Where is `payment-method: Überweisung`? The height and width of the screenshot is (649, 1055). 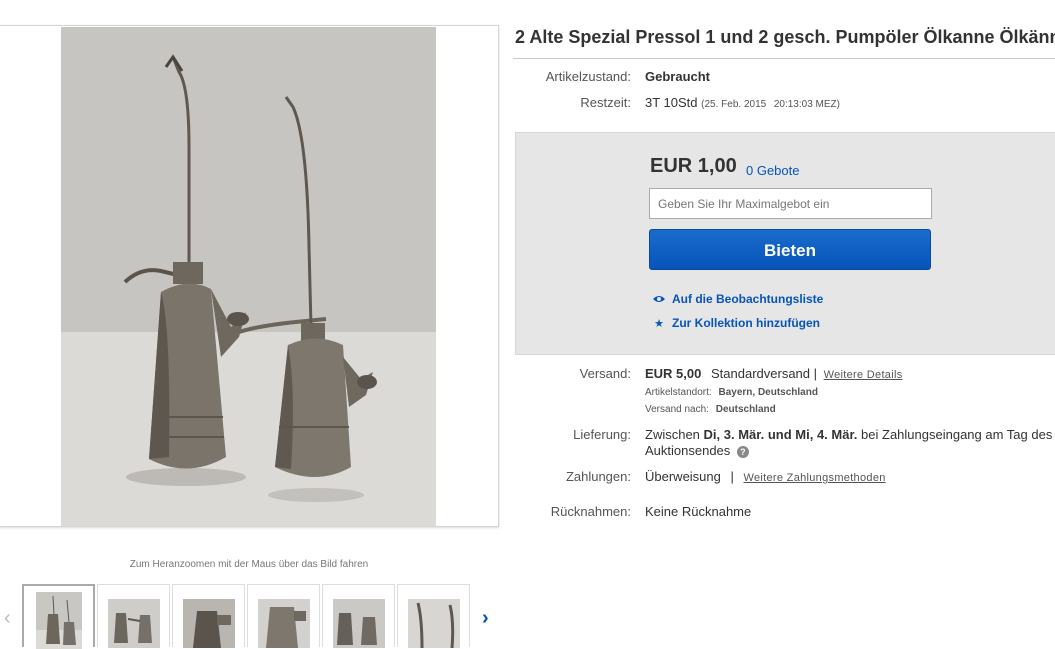
payment-method: Überweisung is located at coordinates (683, 476).